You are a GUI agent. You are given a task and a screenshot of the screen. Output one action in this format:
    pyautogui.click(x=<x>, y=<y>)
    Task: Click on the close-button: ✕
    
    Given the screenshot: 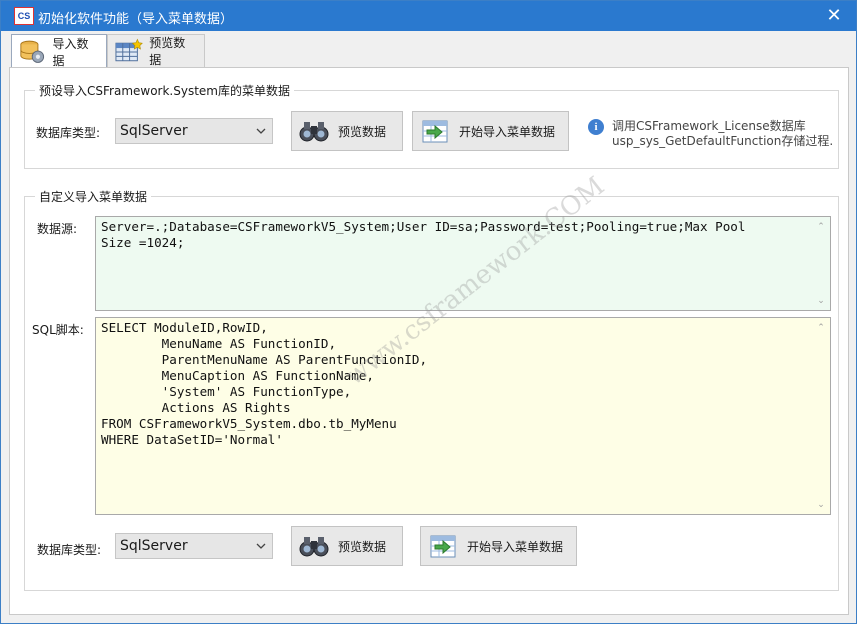 What is the action you would take?
    pyautogui.click(x=834, y=16)
    